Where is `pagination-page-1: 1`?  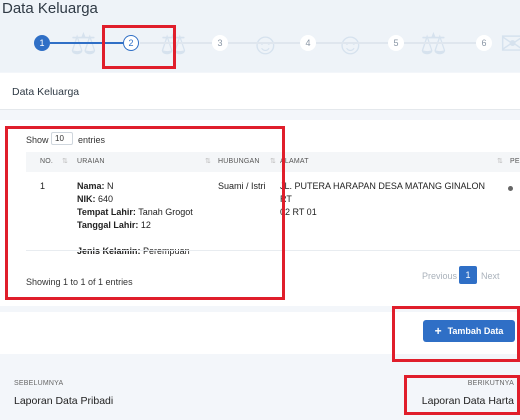 pagination-page-1: 1 is located at coordinates (468, 275).